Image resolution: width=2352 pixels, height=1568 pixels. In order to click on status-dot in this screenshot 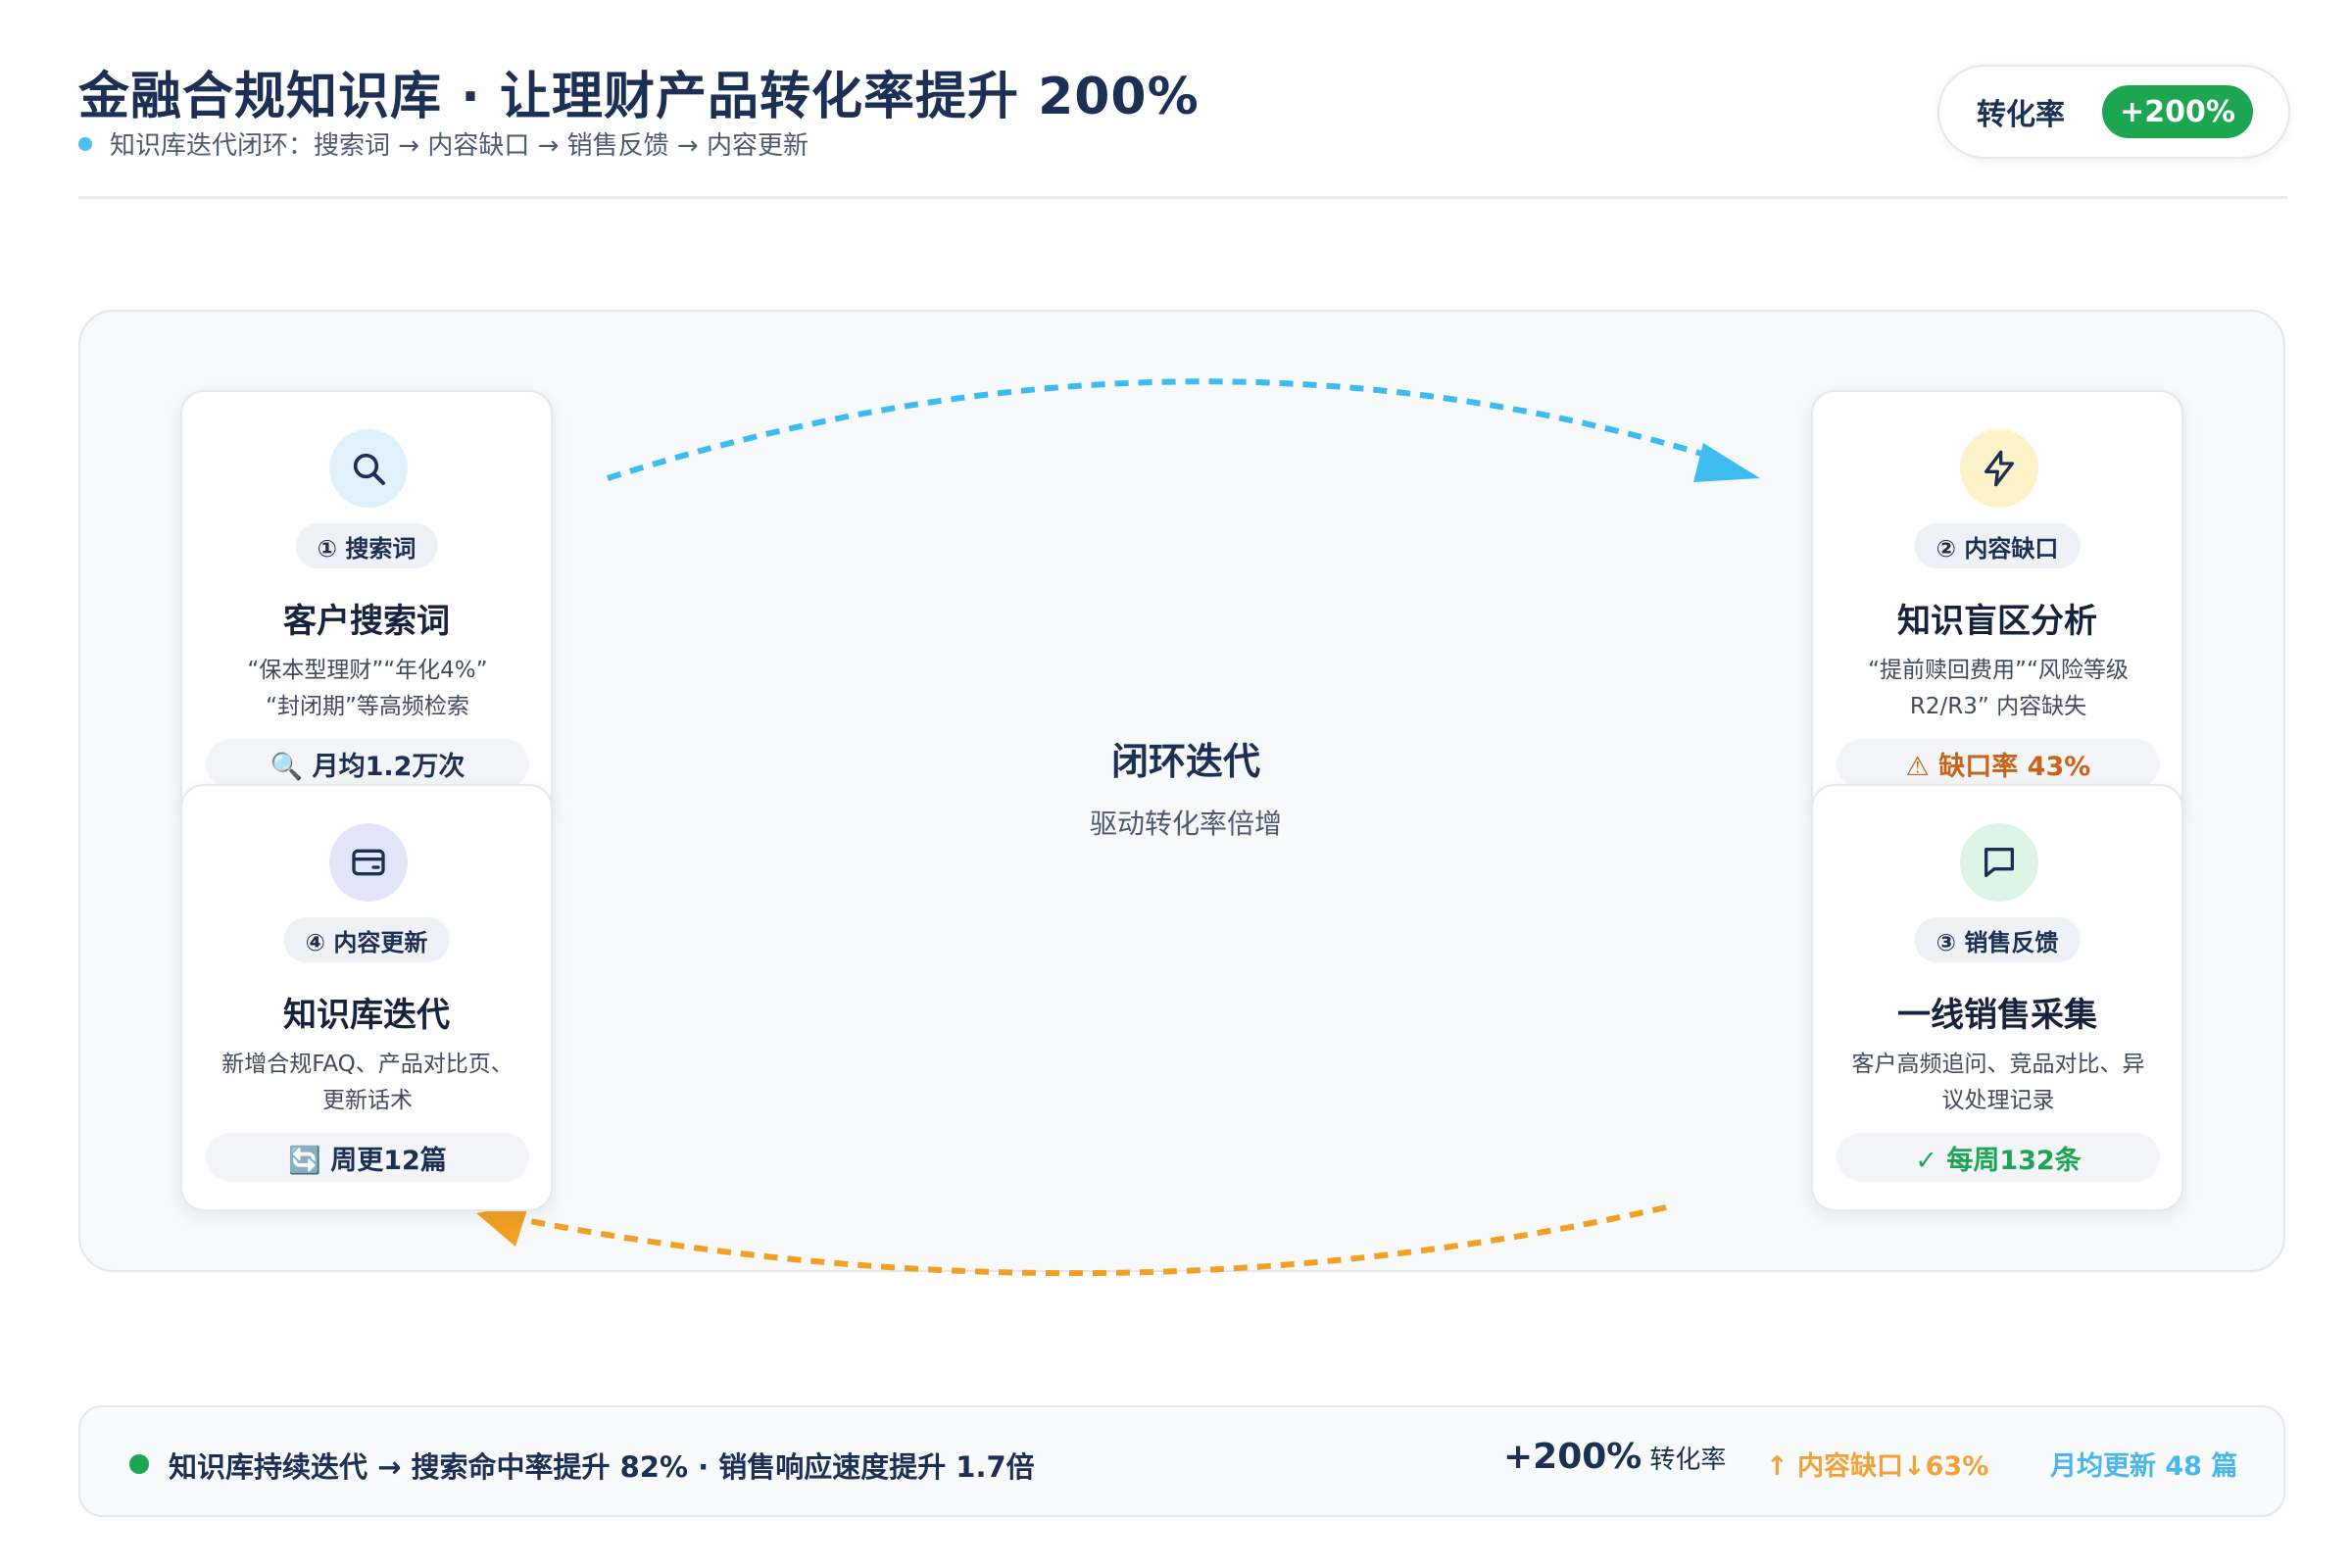, I will do `click(139, 1464)`.